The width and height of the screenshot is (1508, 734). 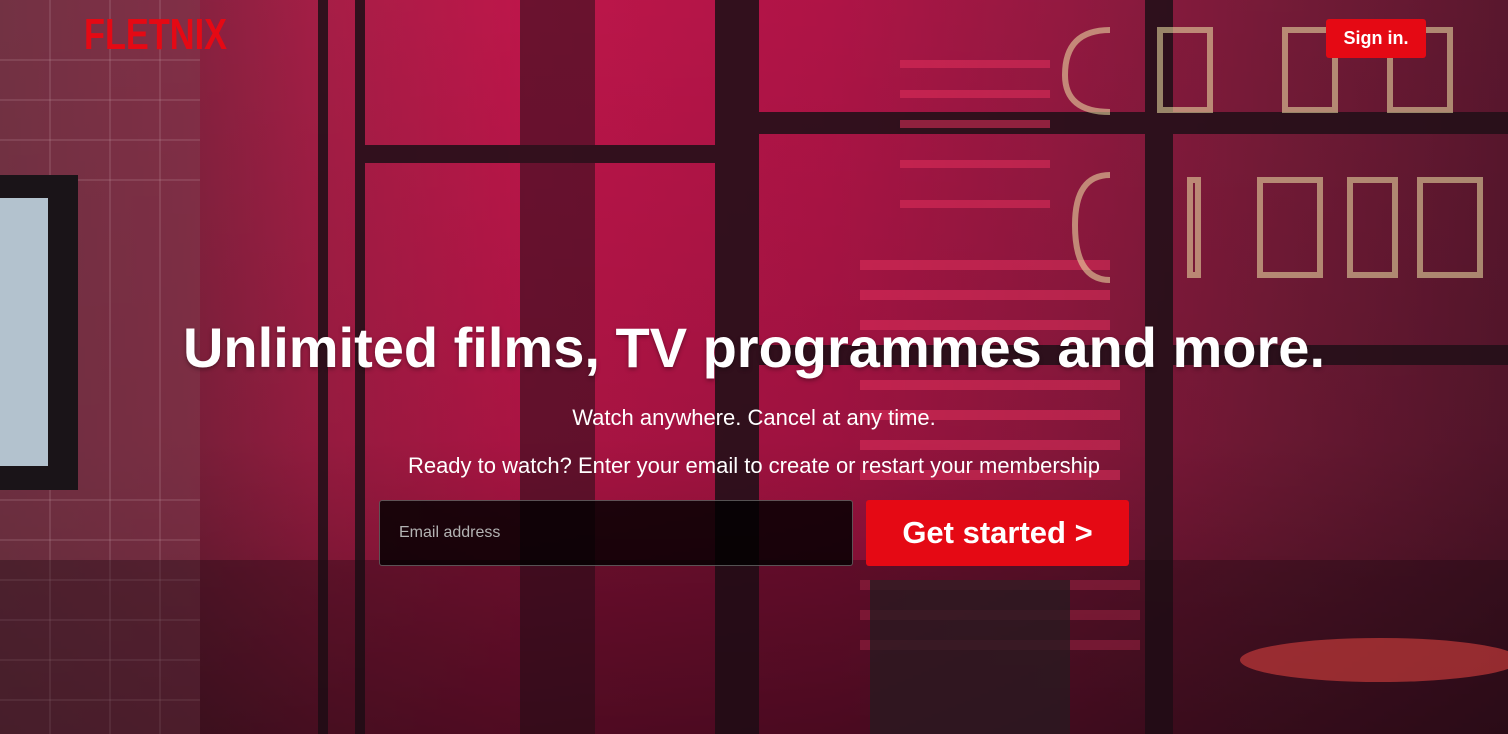 What do you see at coordinates (616, 533) in the screenshot?
I see `email-input` at bounding box center [616, 533].